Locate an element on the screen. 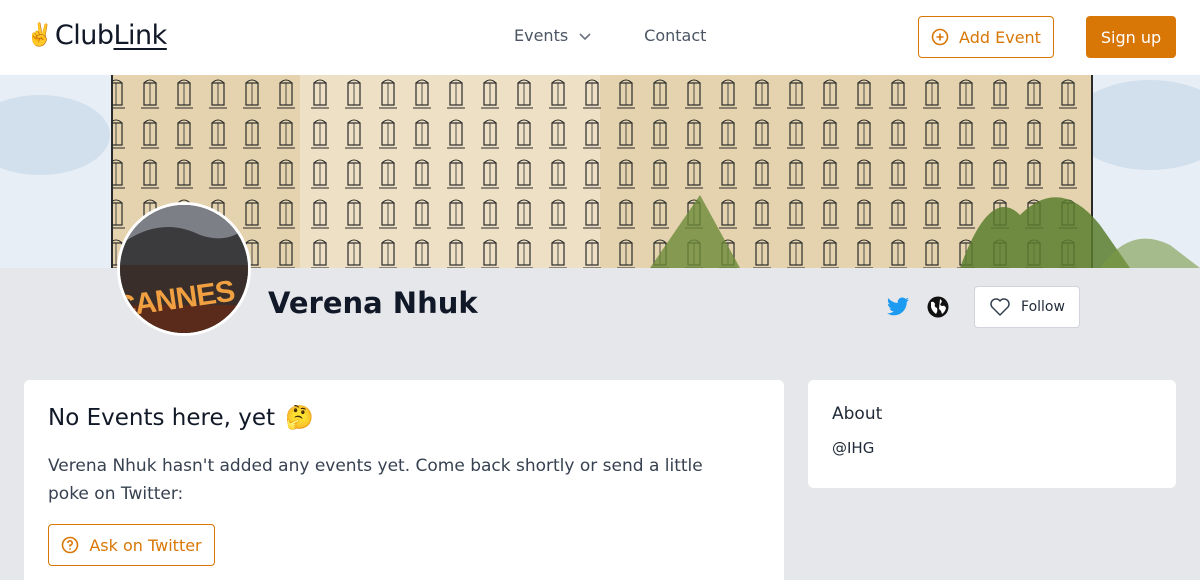  logo-prefix: Club is located at coordinates (84, 35).